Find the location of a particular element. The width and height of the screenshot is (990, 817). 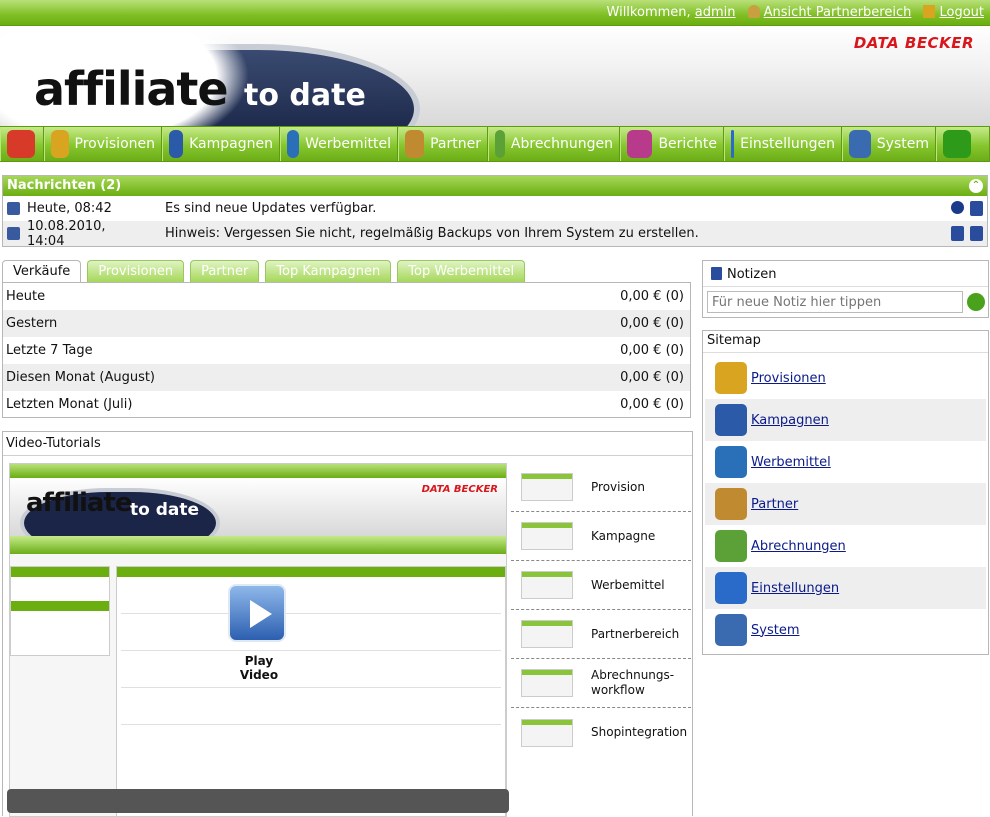

nav-item-kampagnen: Kampagnen is located at coordinates (221, 144).